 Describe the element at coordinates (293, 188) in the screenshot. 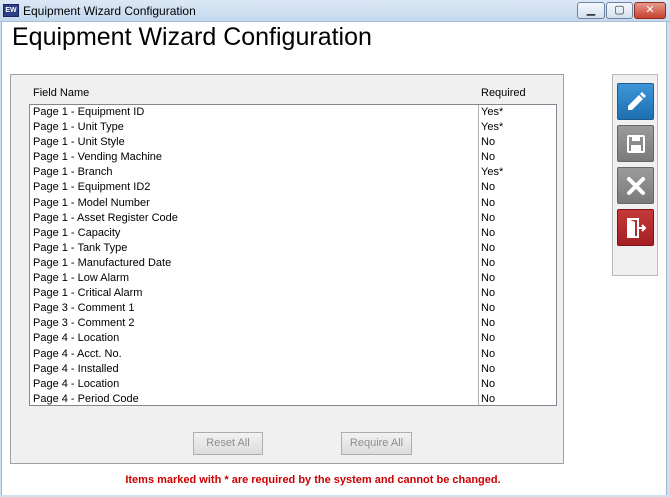

I see `table-row: Page 1 - Equipment ID2 No` at that location.